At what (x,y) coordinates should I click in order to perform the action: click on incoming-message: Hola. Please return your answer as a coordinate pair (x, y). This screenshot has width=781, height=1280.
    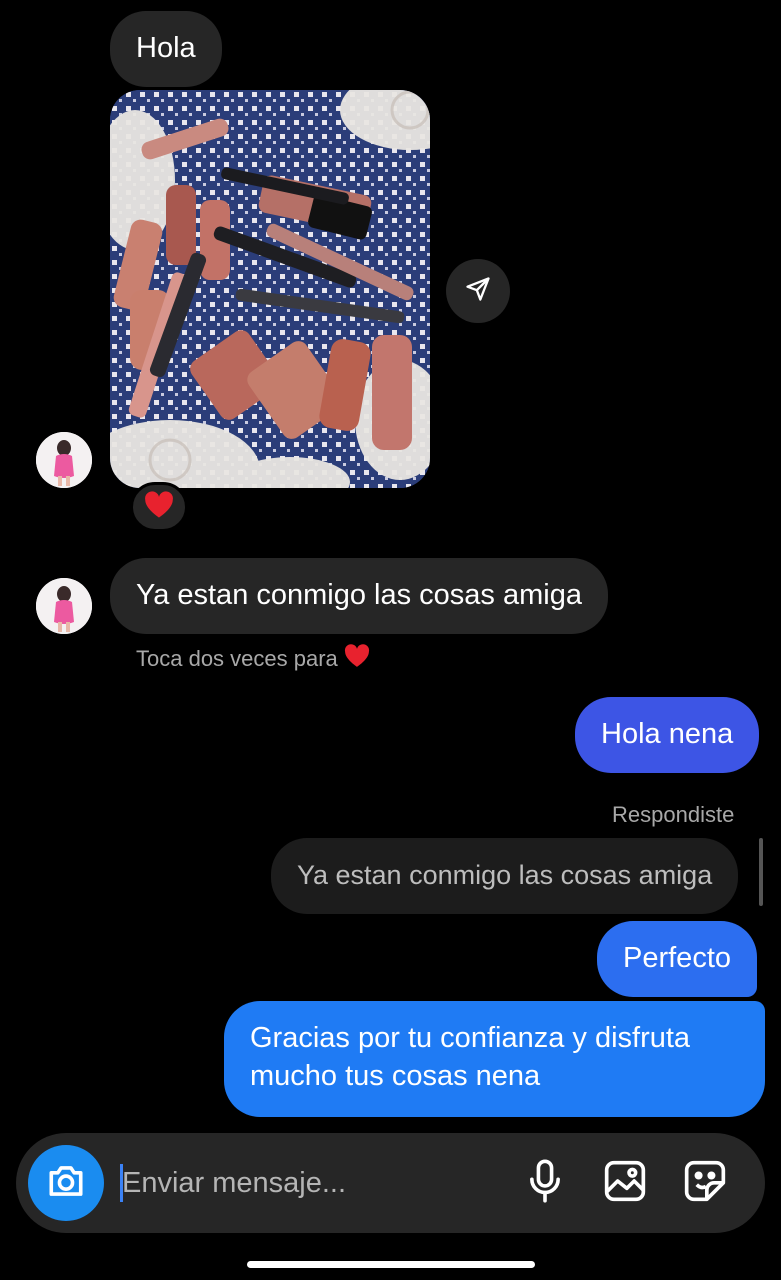
    Looking at the image, I should click on (166, 49).